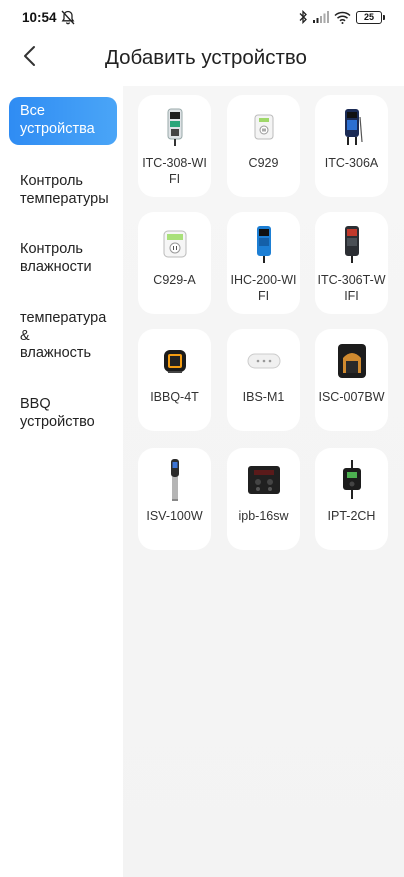 The image size is (404, 877). Describe the element at coordinates (263, 146) in the screenshot. I see `device-card: C929` at that location.